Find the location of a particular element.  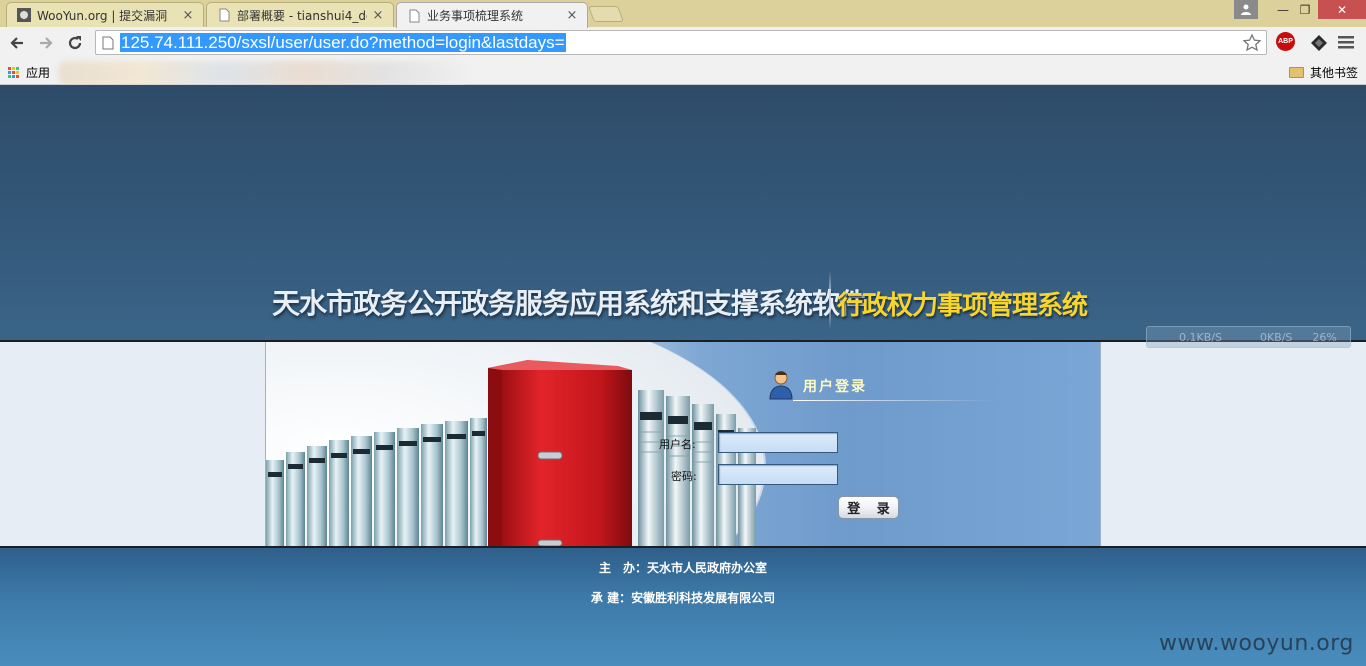

other-bookmarks-label: 其他书签 is located at coordinates (1334, 73).